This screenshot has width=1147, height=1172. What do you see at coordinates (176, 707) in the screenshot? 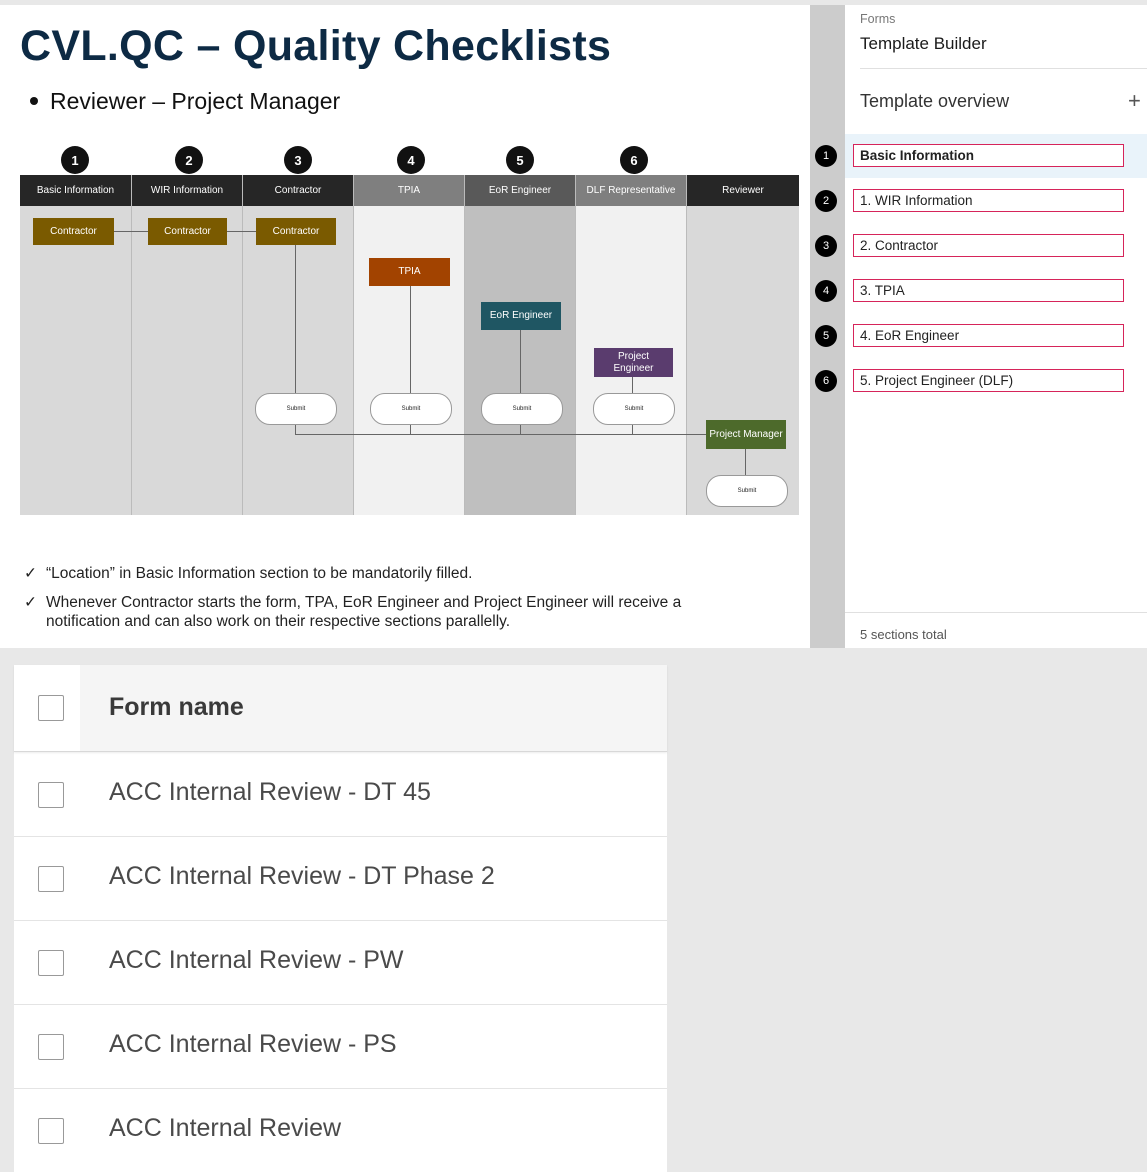
I see `column-header-form-name: Form name` at bounding box center [176, 707].